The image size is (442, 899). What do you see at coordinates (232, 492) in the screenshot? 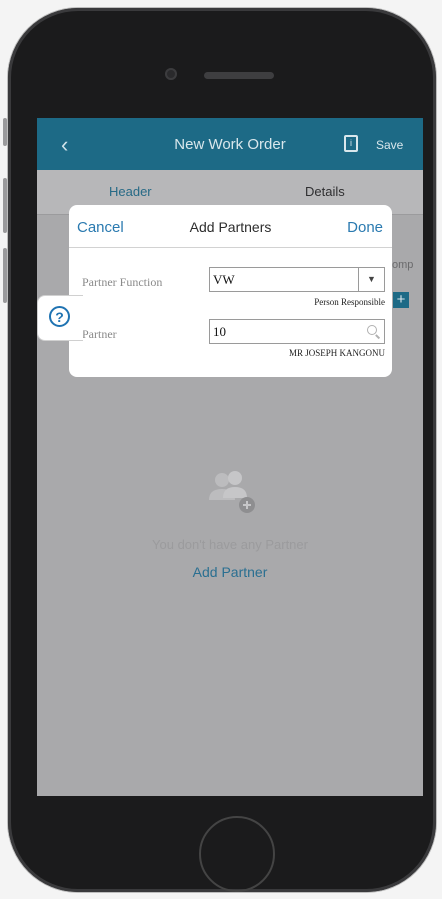
I see `partners-add-icon` at bounding box center [232, 492].